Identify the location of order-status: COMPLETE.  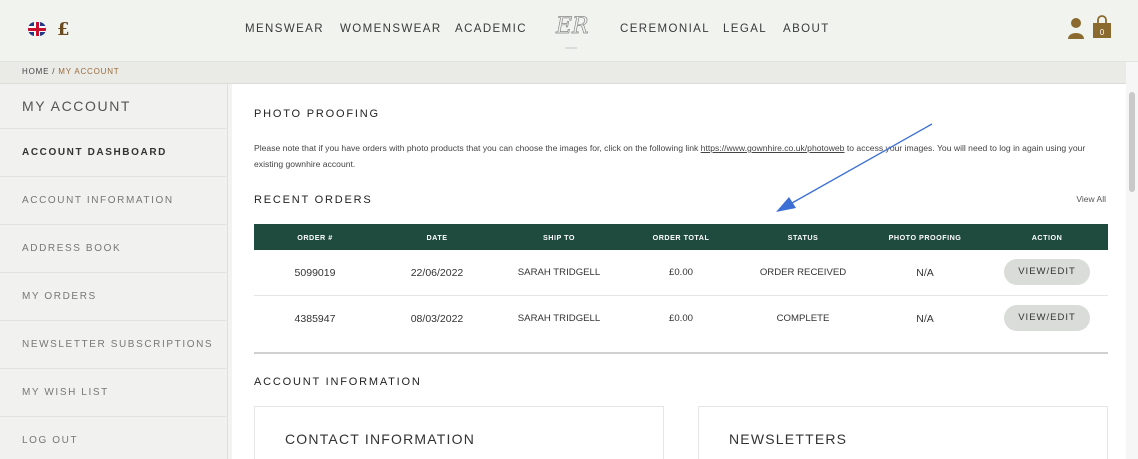
(803, 318).